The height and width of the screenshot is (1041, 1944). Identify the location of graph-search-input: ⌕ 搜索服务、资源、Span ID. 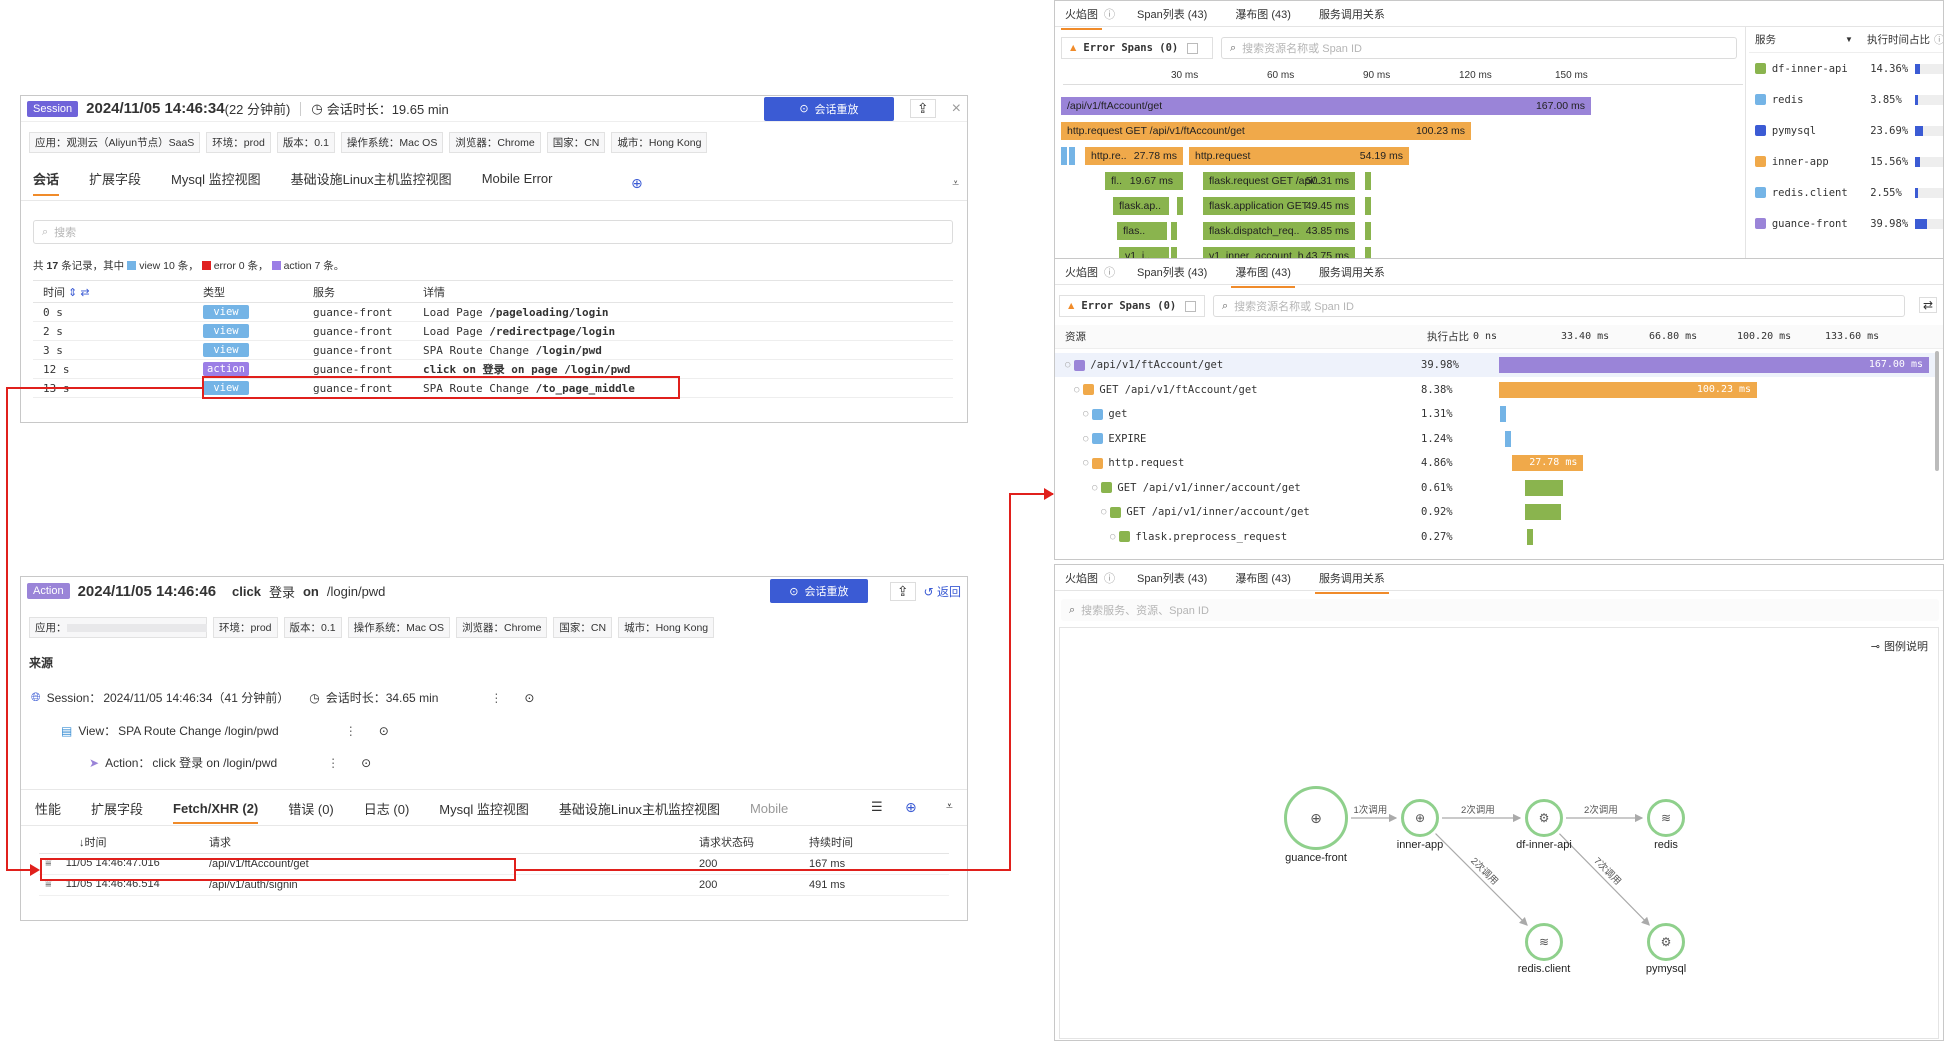
(1500, 610).